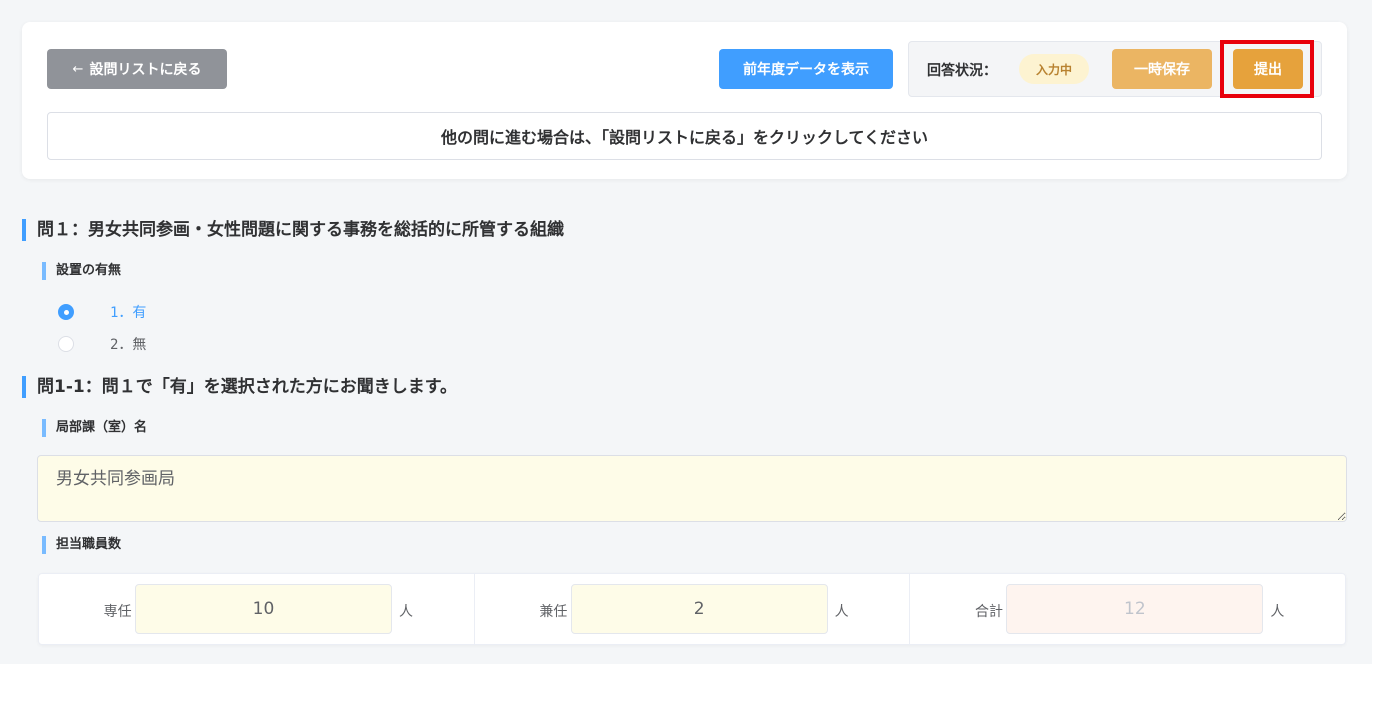  I want to click on answer-status-panel: 回答状況： 入力中 一時保存 提出, so click(1115, 69).